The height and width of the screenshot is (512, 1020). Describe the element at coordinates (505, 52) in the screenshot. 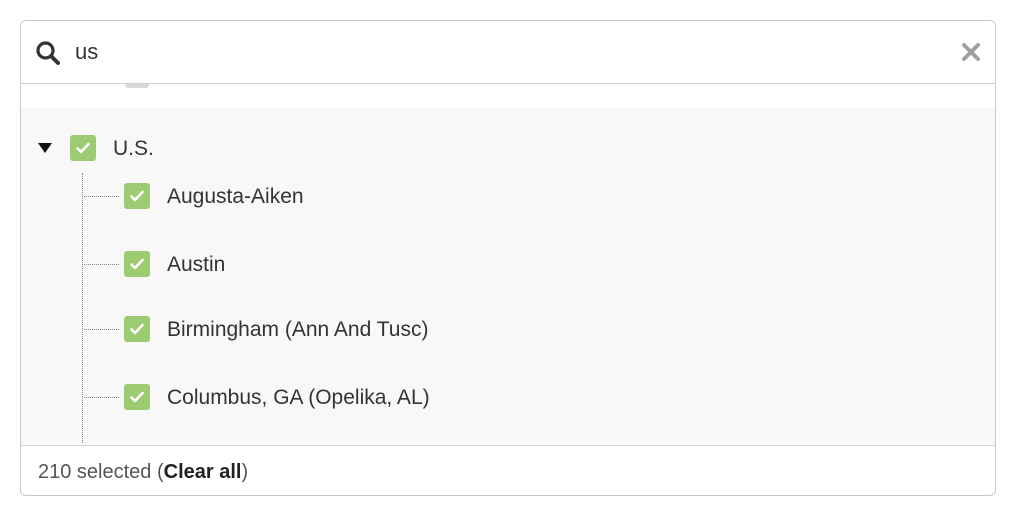

I see `search-input` at that location.